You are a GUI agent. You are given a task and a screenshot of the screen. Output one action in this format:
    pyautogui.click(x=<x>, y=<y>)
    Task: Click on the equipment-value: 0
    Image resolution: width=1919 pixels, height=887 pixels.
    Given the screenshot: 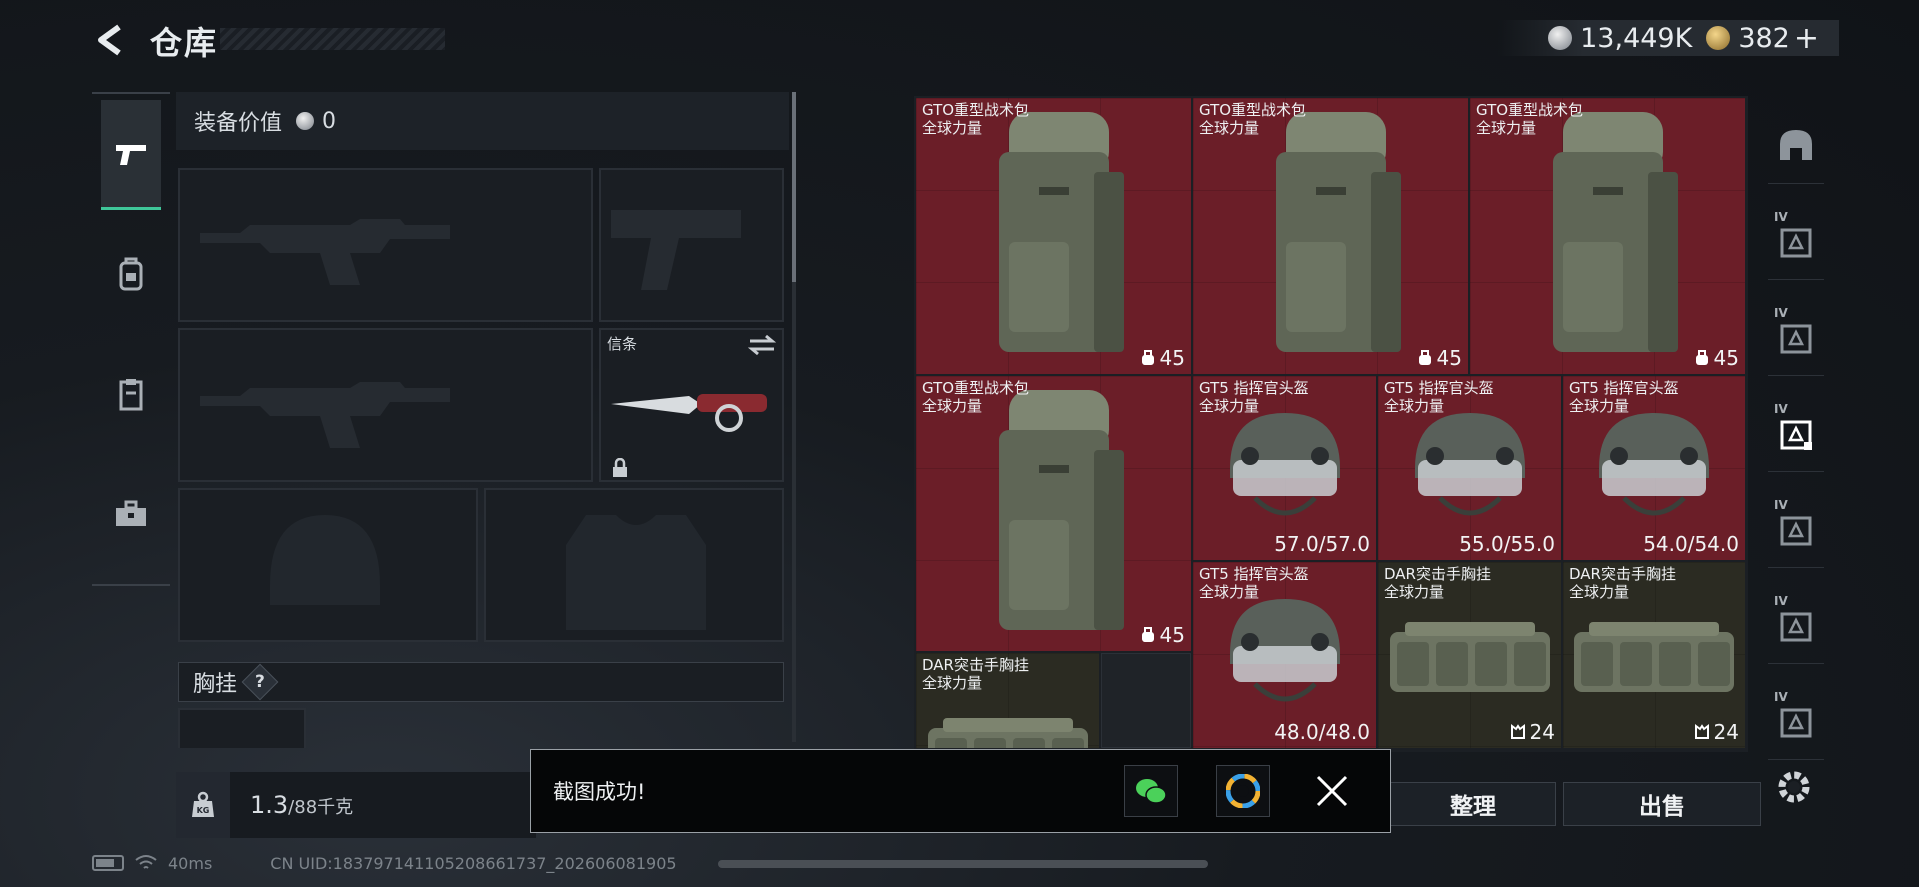 What is the action you would take?
    pyautogui.click(x=329, y=121)
    